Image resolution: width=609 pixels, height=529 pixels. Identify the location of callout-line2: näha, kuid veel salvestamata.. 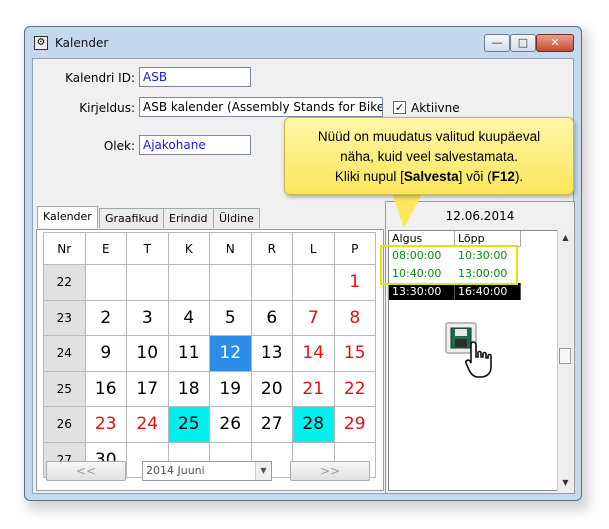
(429, 156).